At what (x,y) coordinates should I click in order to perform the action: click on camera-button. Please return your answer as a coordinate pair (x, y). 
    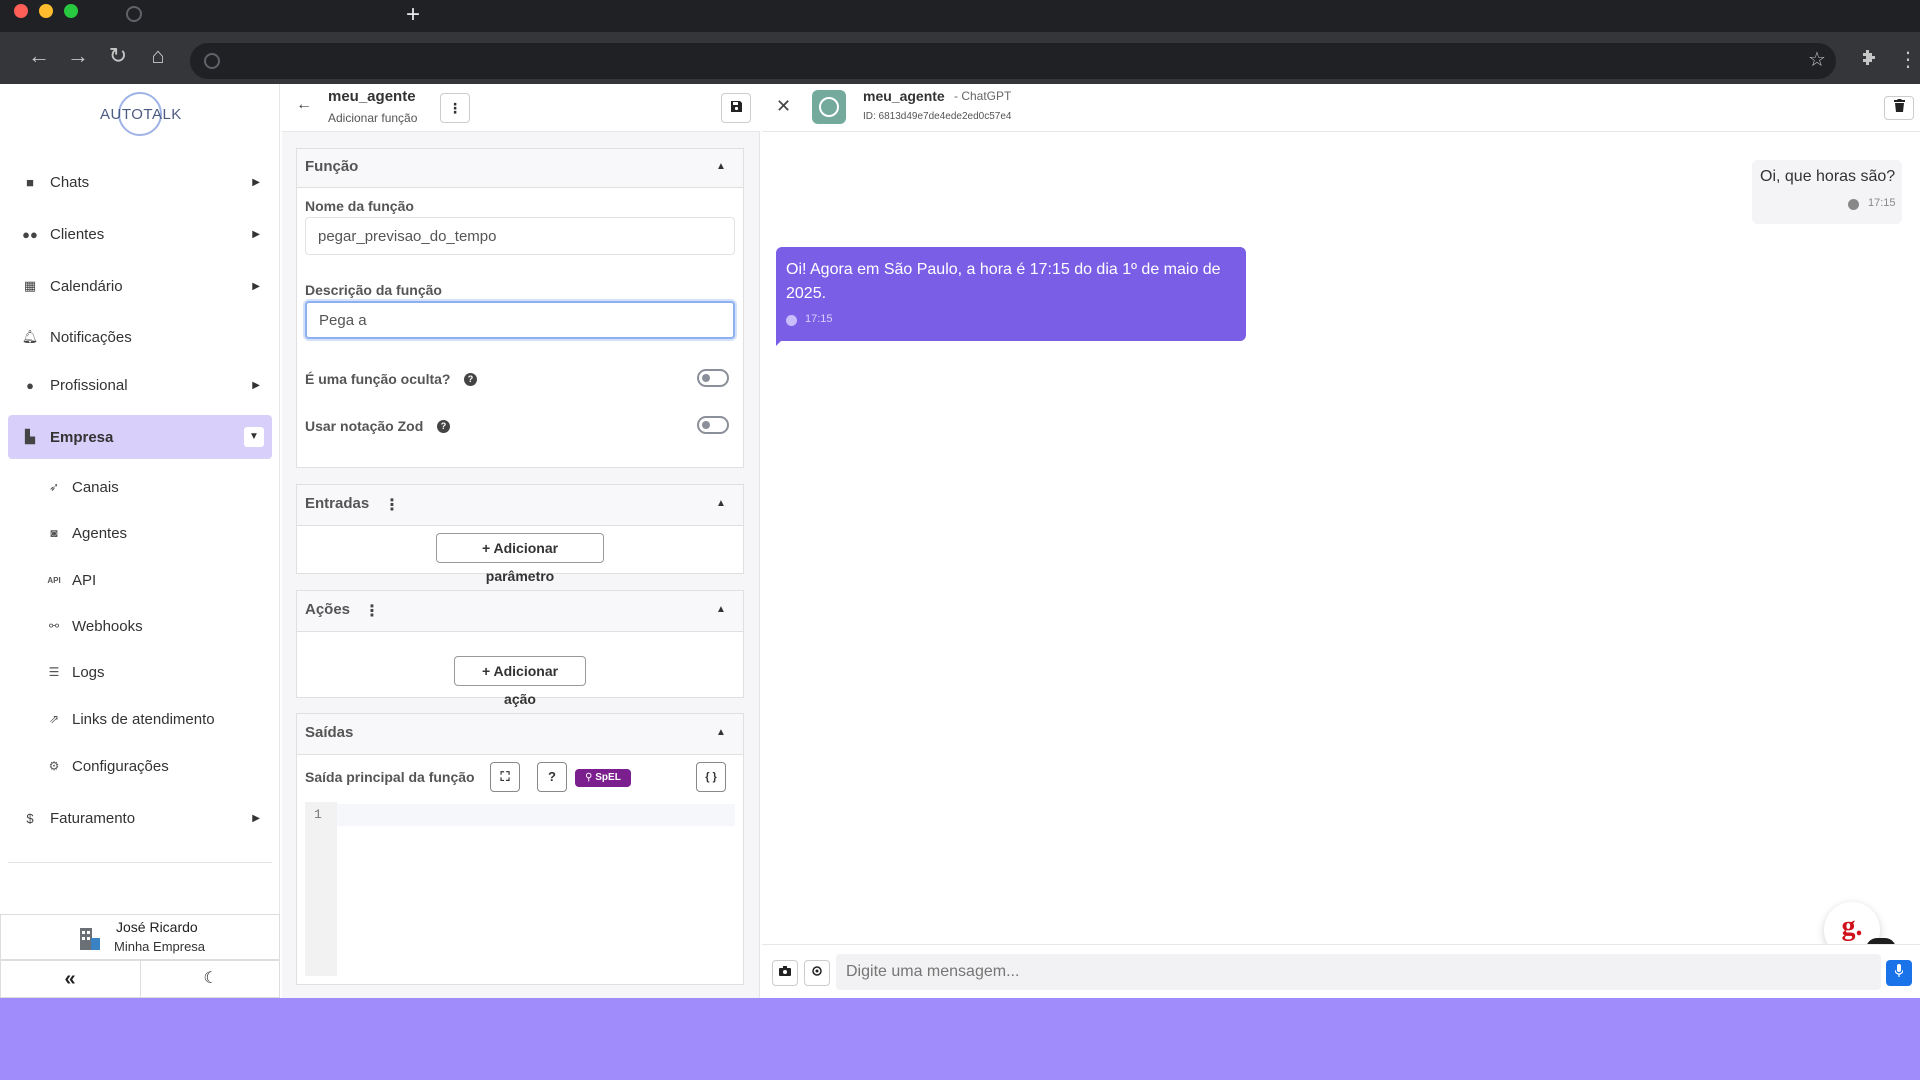
    Looking at the image, I should click on (785, 973).